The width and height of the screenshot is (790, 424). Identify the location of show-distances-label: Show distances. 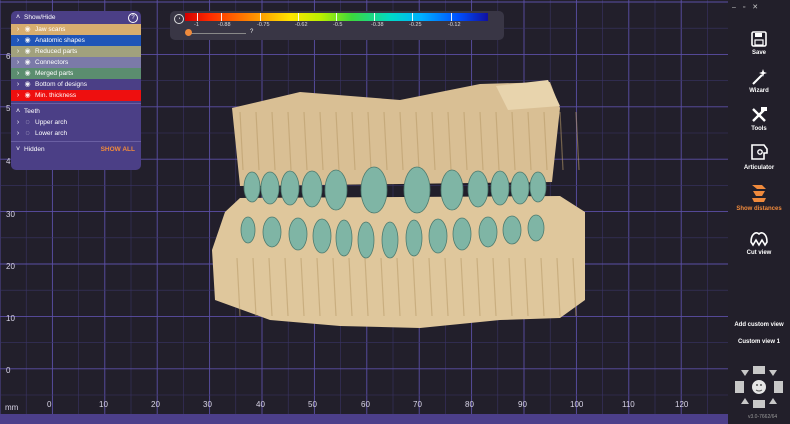
(759, 209).